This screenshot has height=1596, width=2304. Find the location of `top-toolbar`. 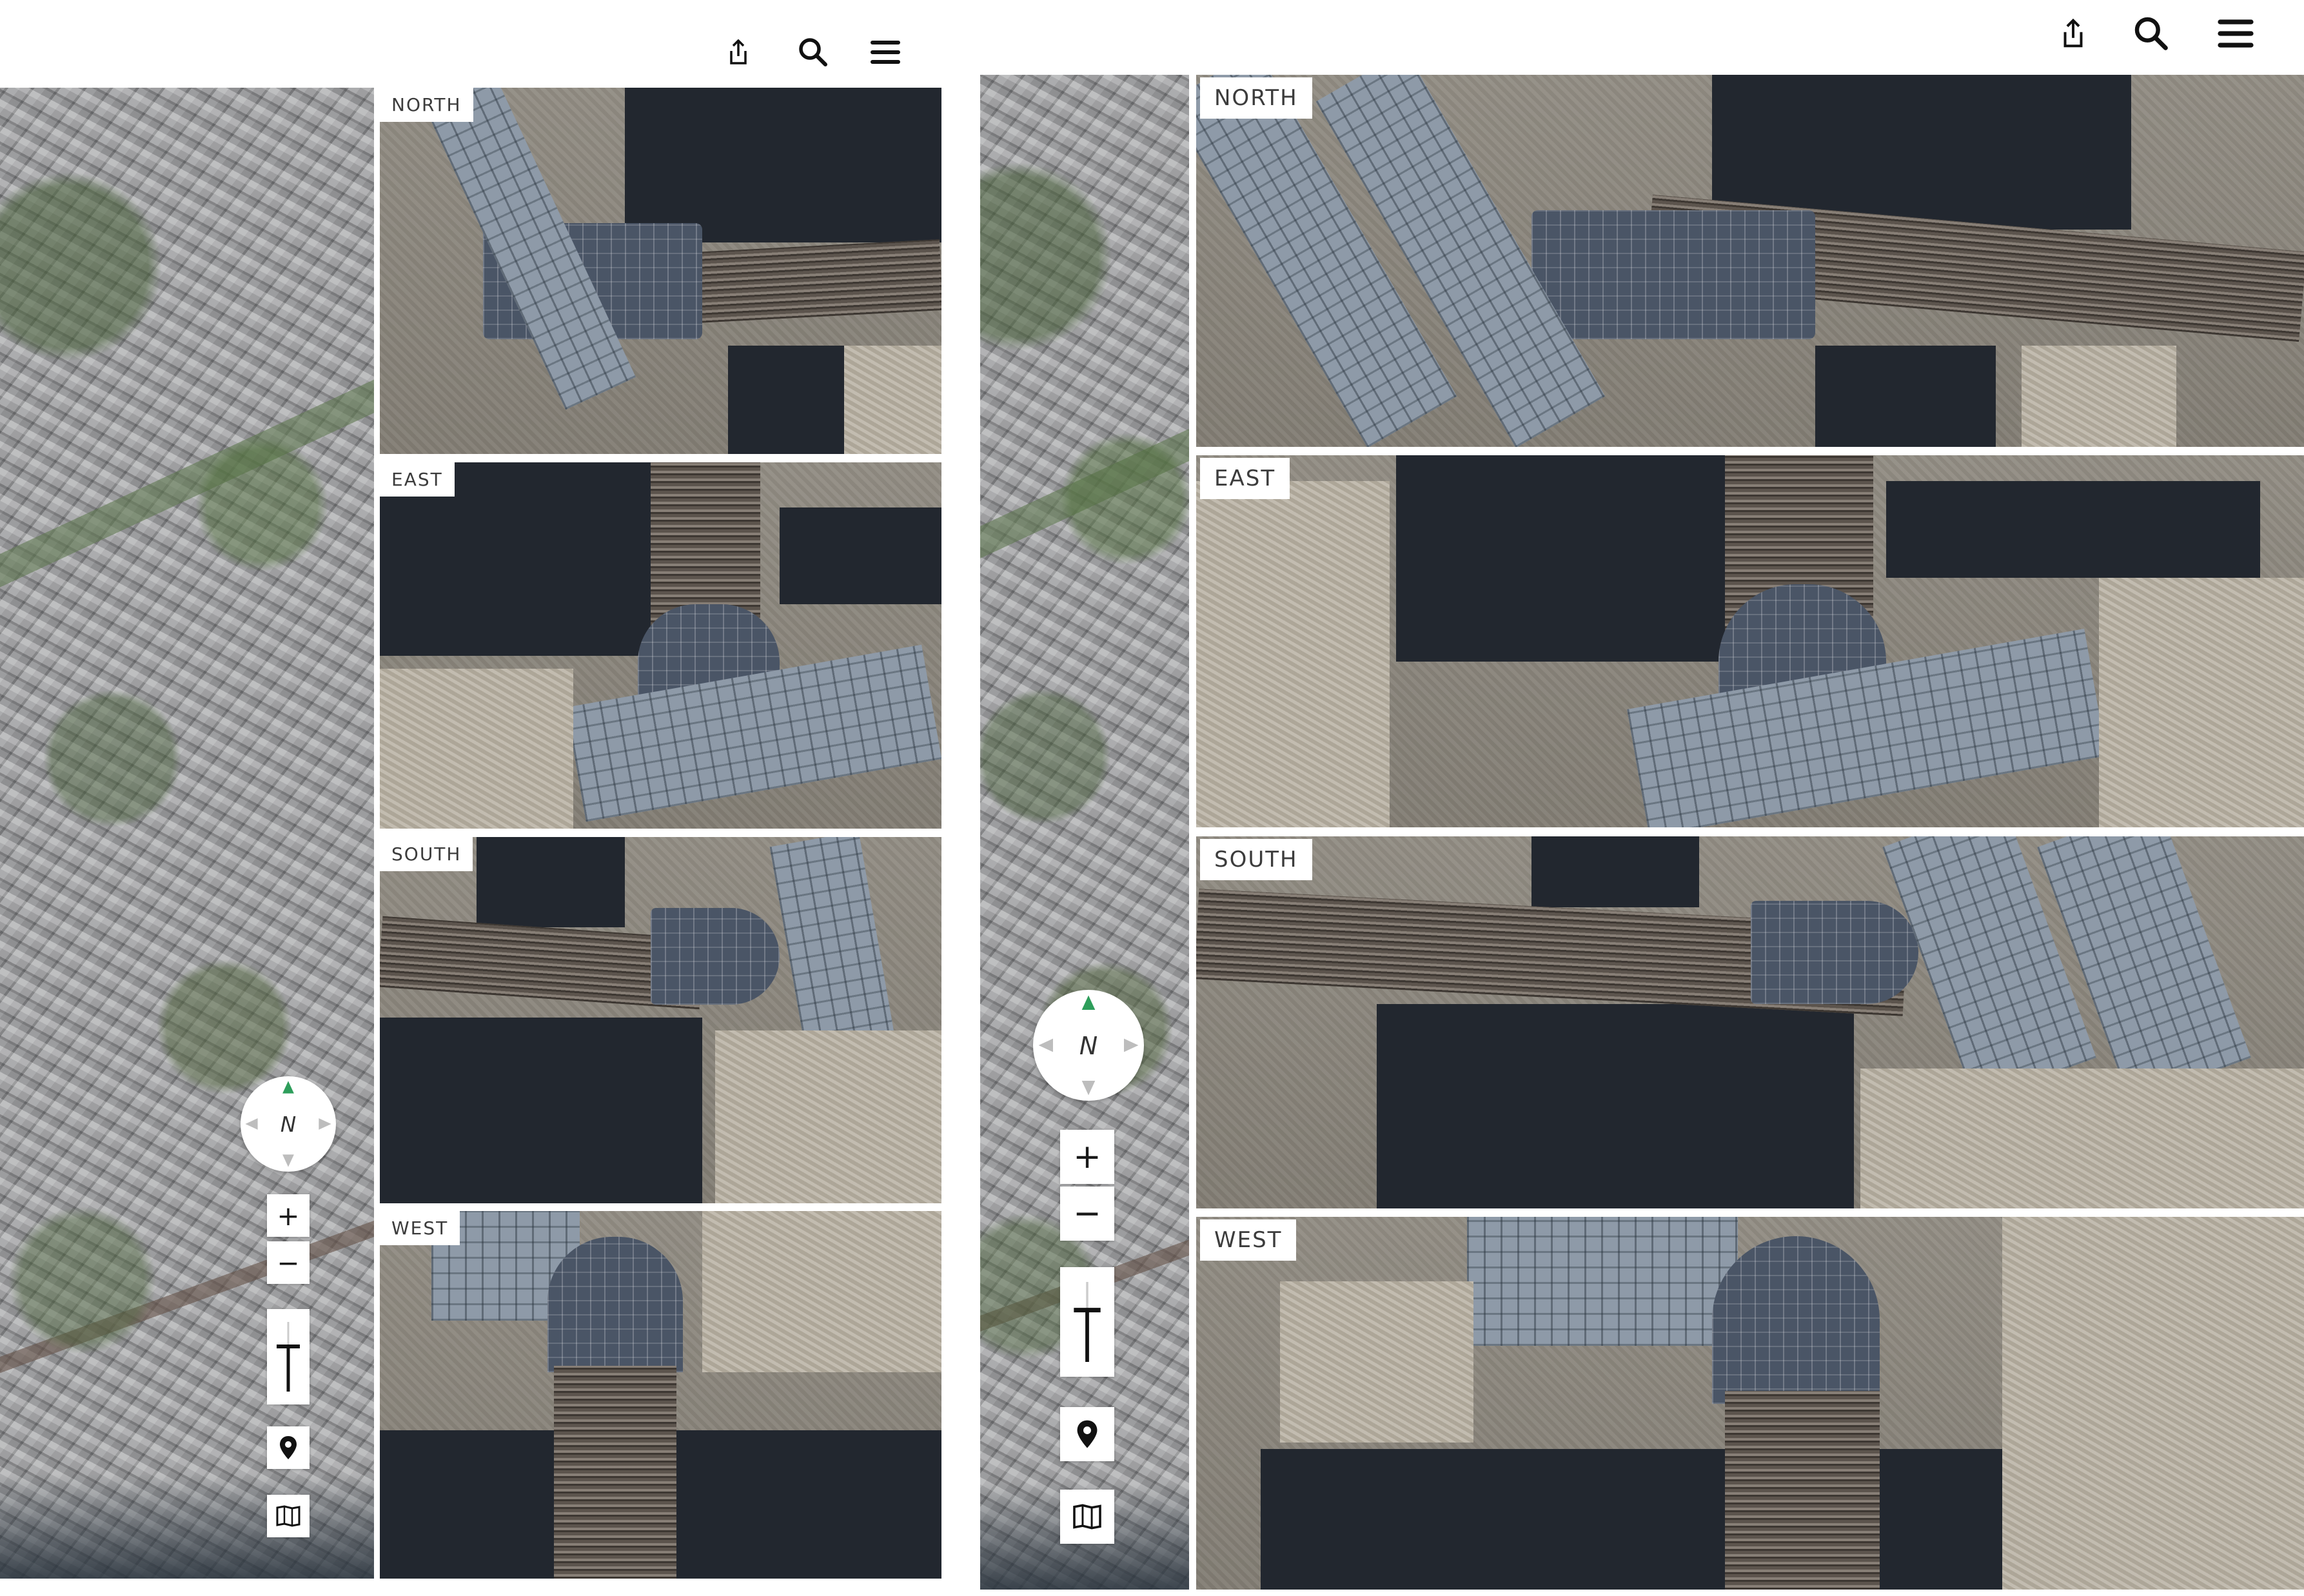

top-toolbar is located at coordinates (470, 43).